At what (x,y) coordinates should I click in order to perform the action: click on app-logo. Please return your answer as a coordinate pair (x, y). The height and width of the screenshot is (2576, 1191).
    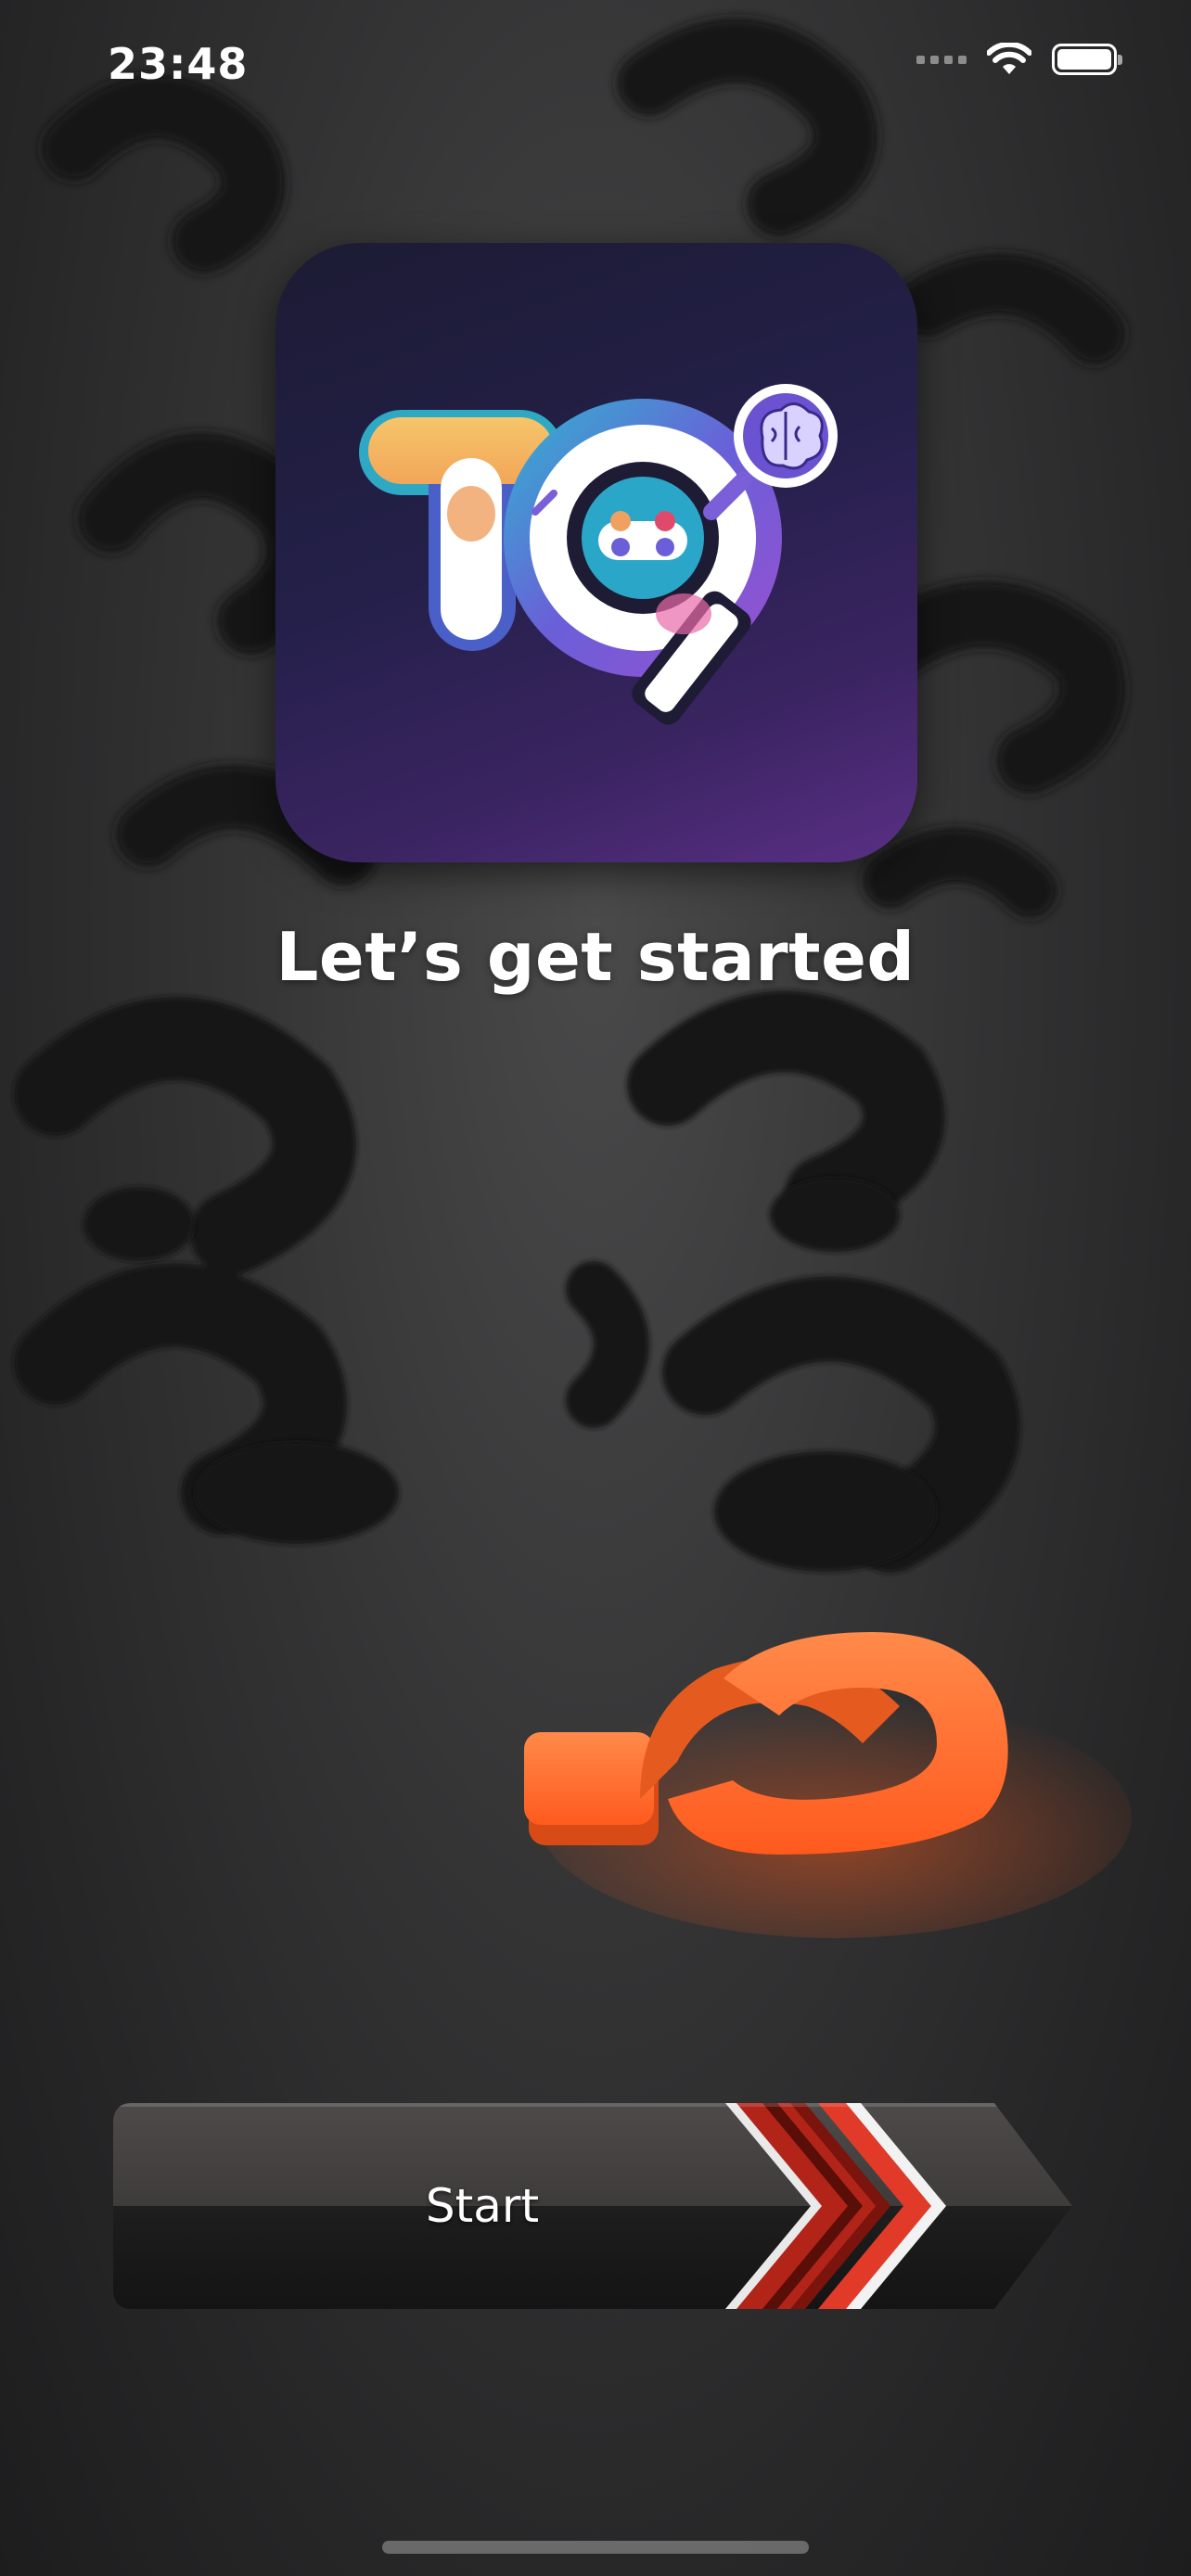
    Looking at the image, I should click on (596, 552).